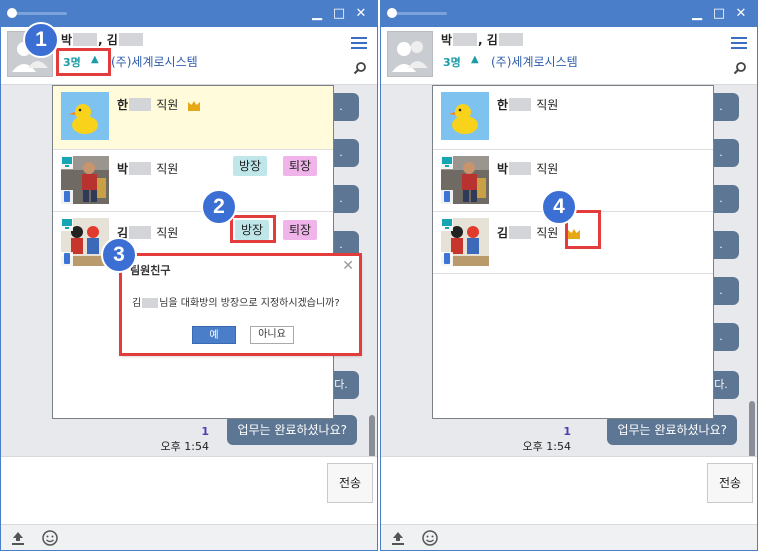  Describe the element at coordinates (250, 166) in the screenshot. I see `assign-owner-button: 방장` at that location.